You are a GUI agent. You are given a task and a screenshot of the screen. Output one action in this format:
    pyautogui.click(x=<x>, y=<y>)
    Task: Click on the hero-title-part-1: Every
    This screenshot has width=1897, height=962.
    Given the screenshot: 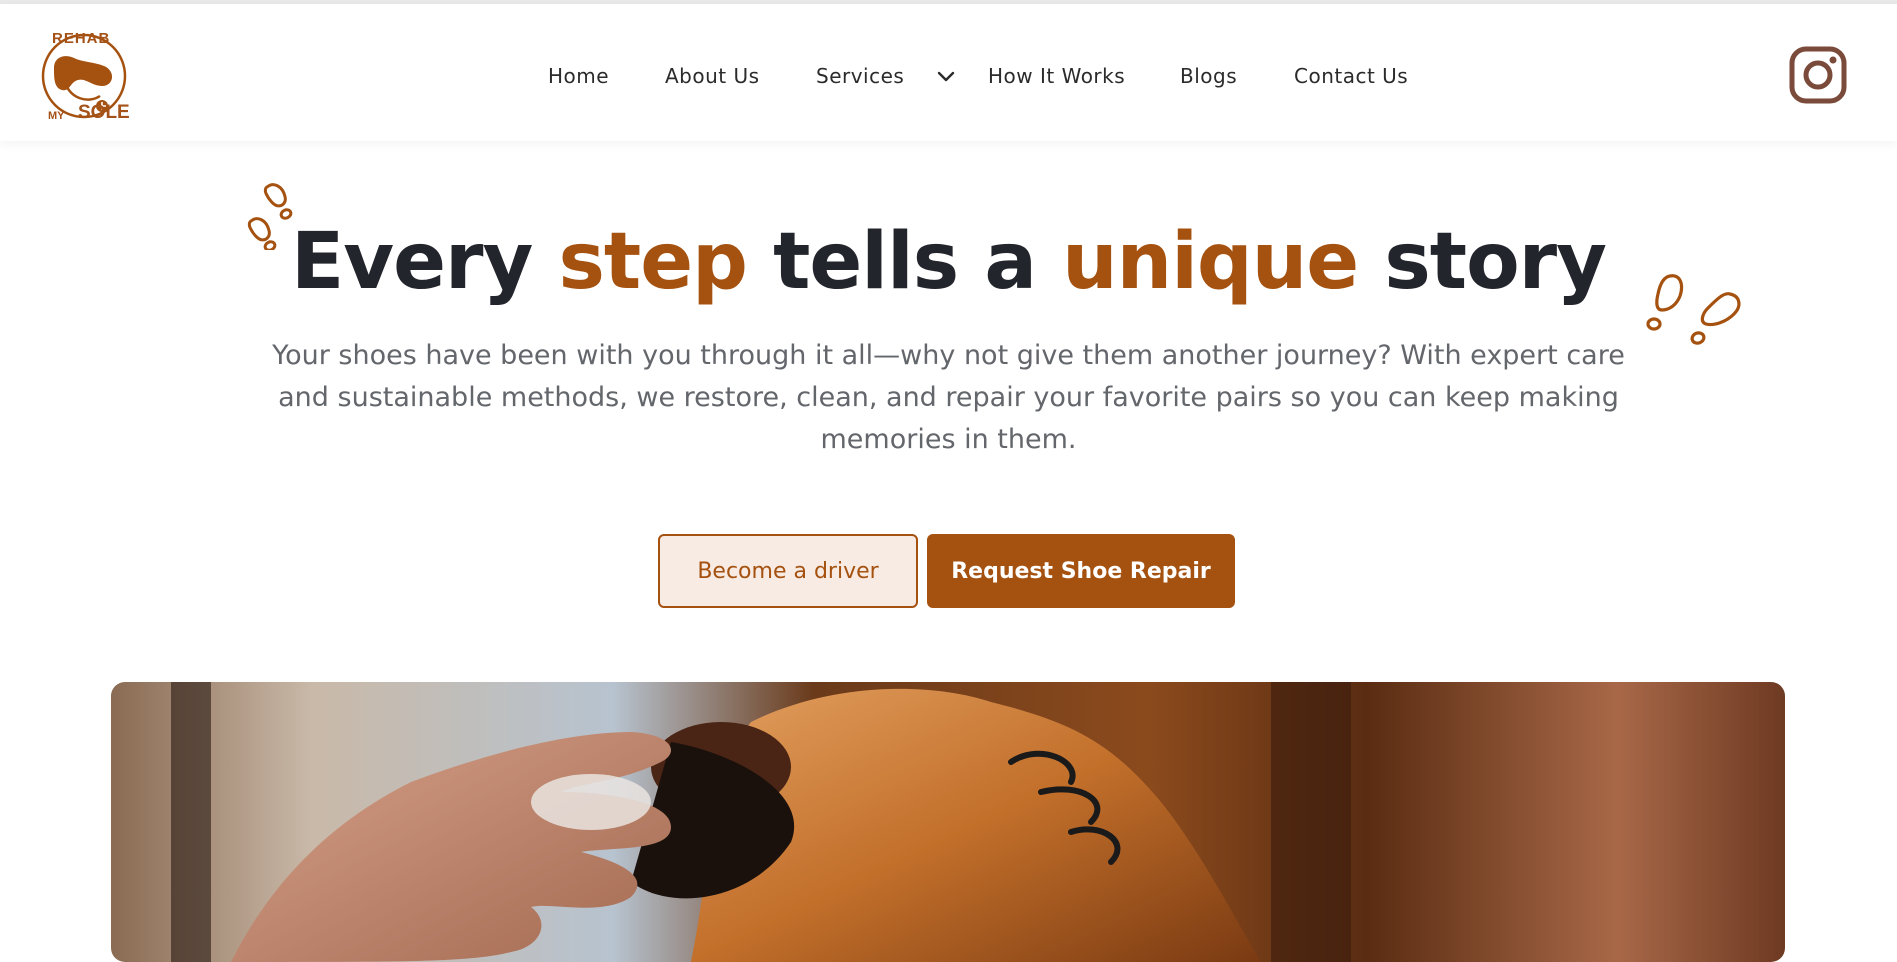 What is the action you would take?
    pyautogui.click(x=425, y=262)
    